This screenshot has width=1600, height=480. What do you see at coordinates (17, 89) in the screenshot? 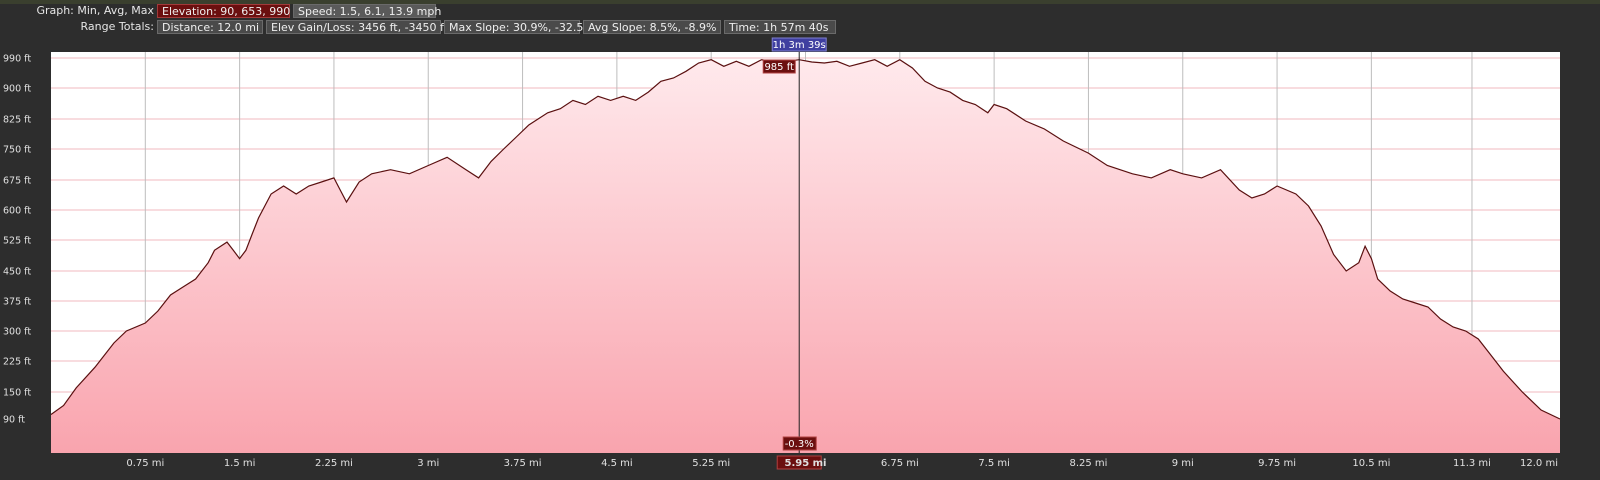
I see `y-tick-label: 900 ft` at bounding box center [17, 89].